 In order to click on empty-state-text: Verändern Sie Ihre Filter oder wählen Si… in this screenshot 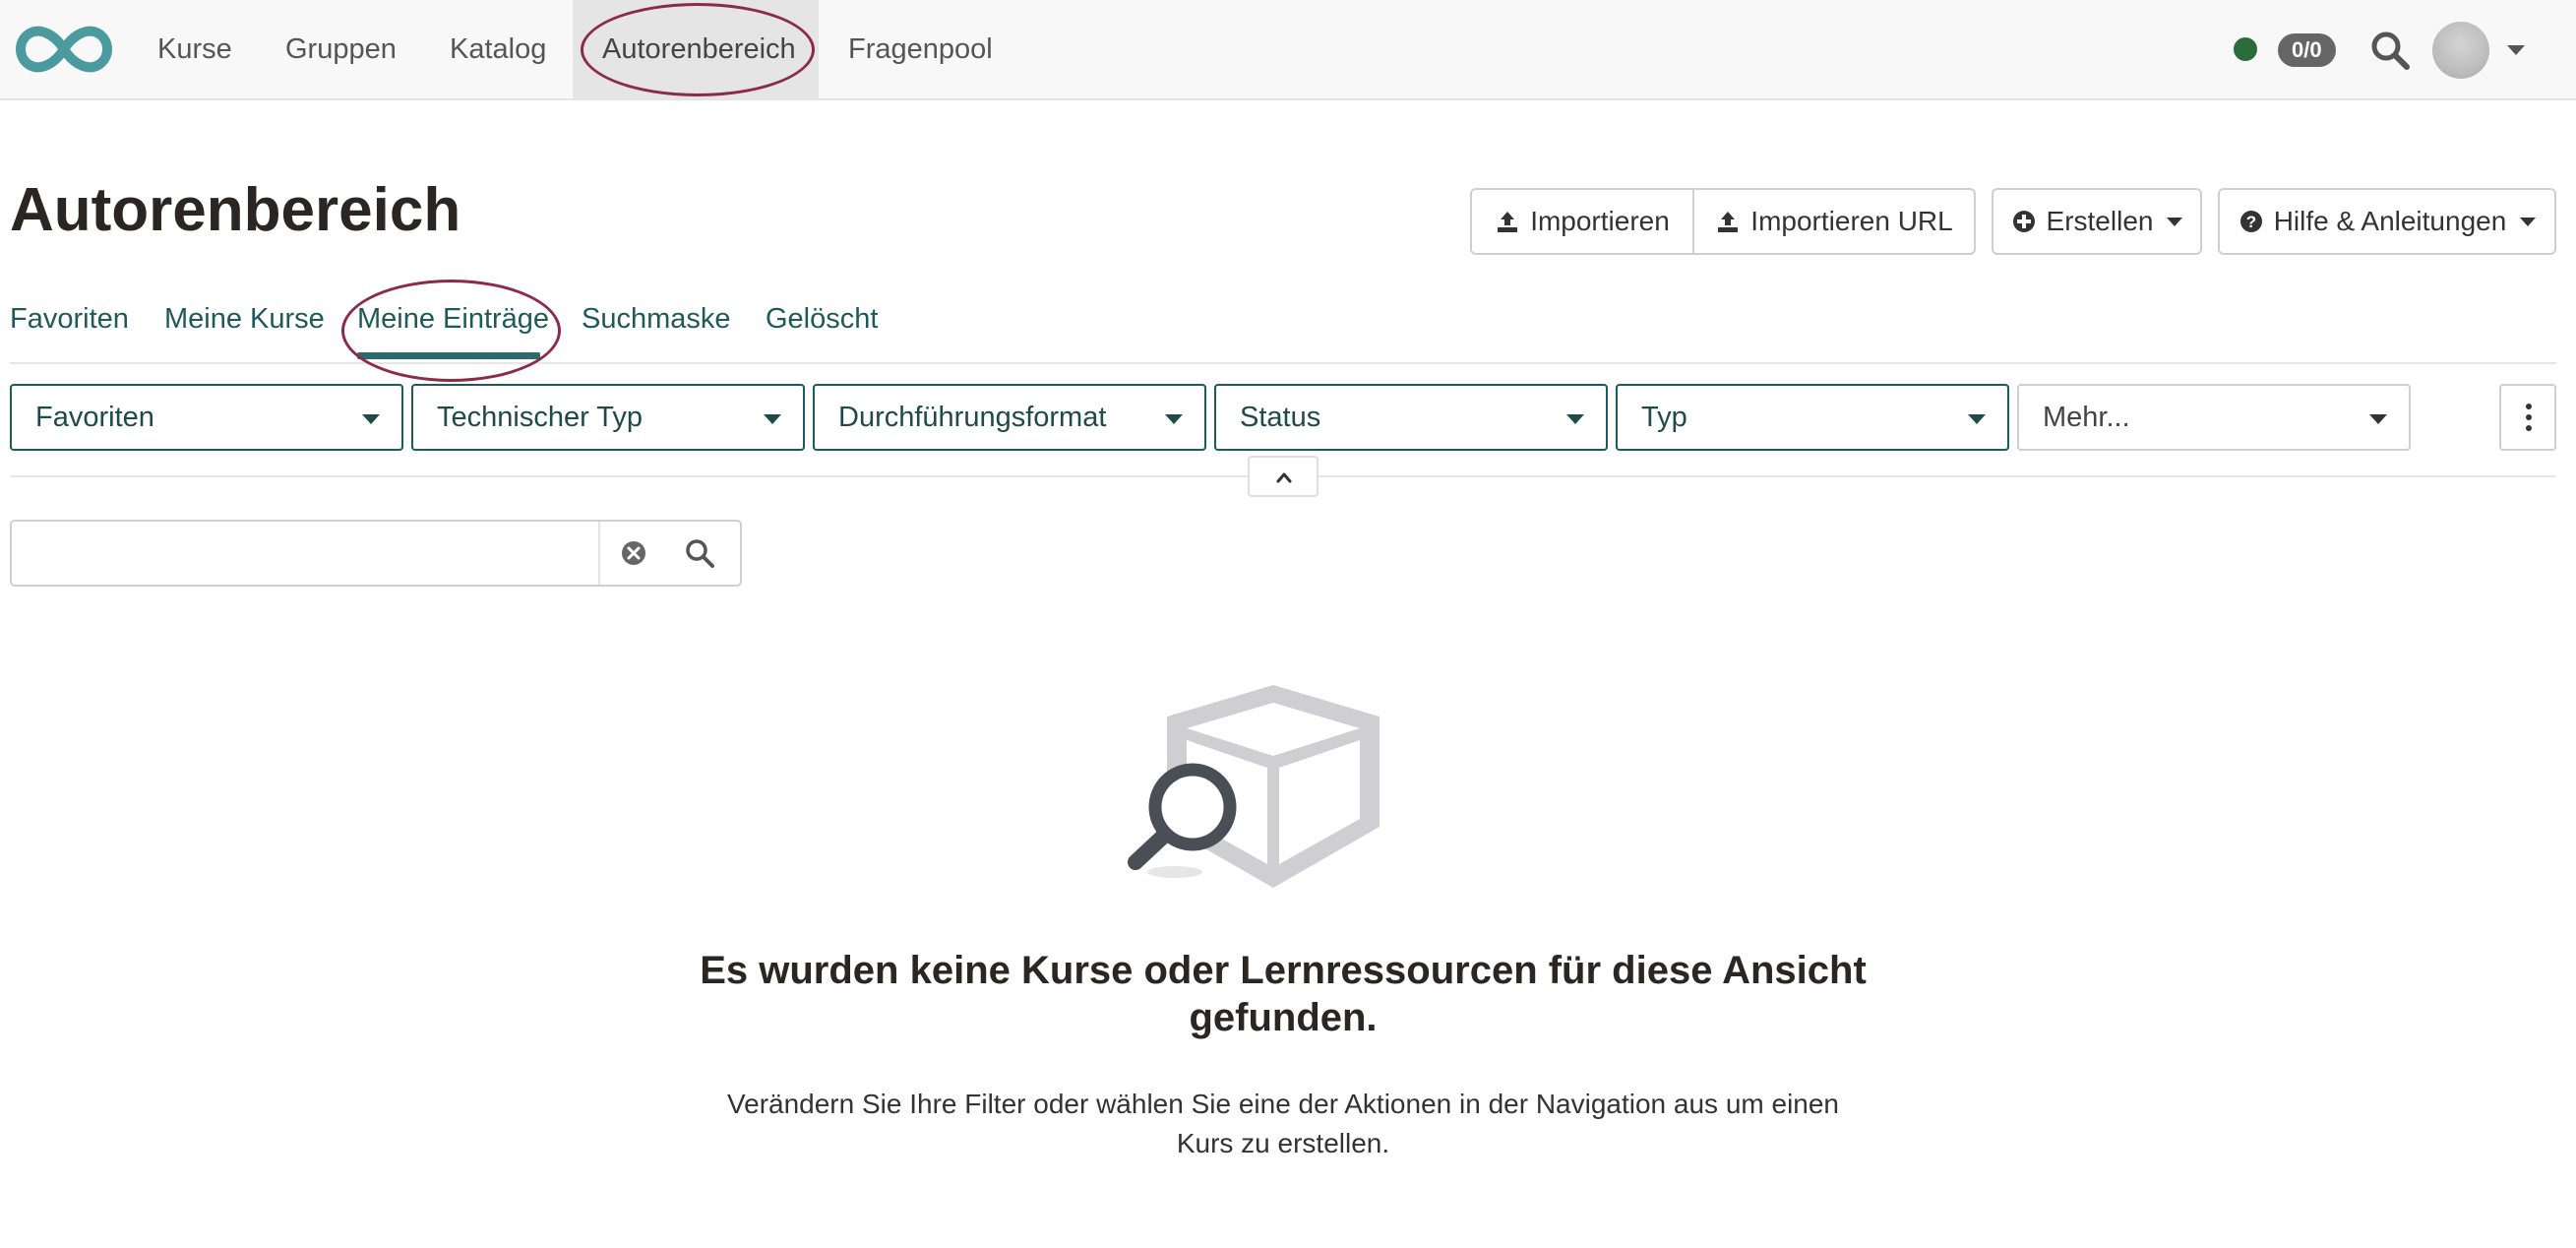, I will do `click(1283, 1123)`.